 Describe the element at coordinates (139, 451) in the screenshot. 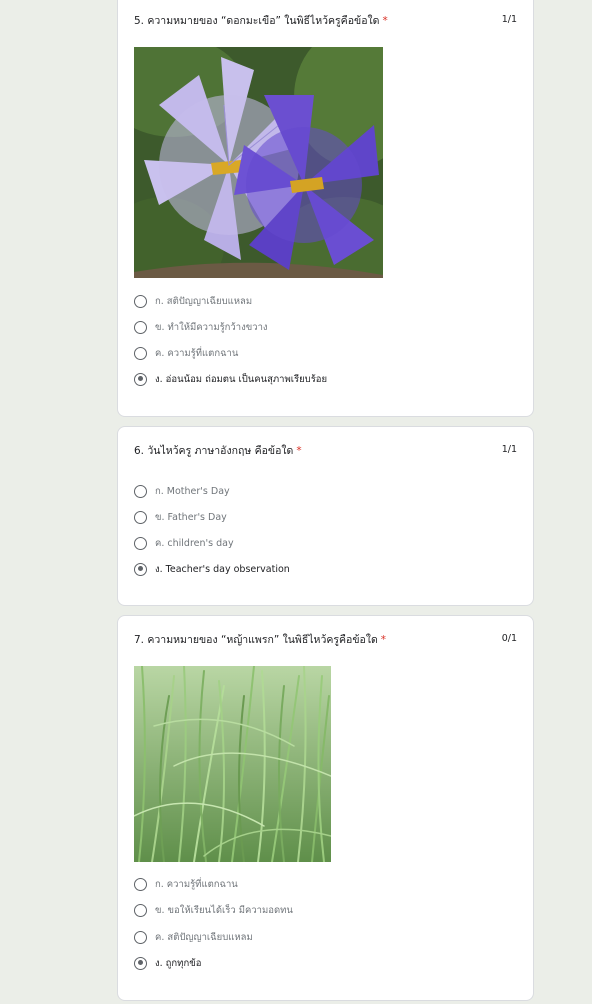

I see `question-number: 6.` at that location.